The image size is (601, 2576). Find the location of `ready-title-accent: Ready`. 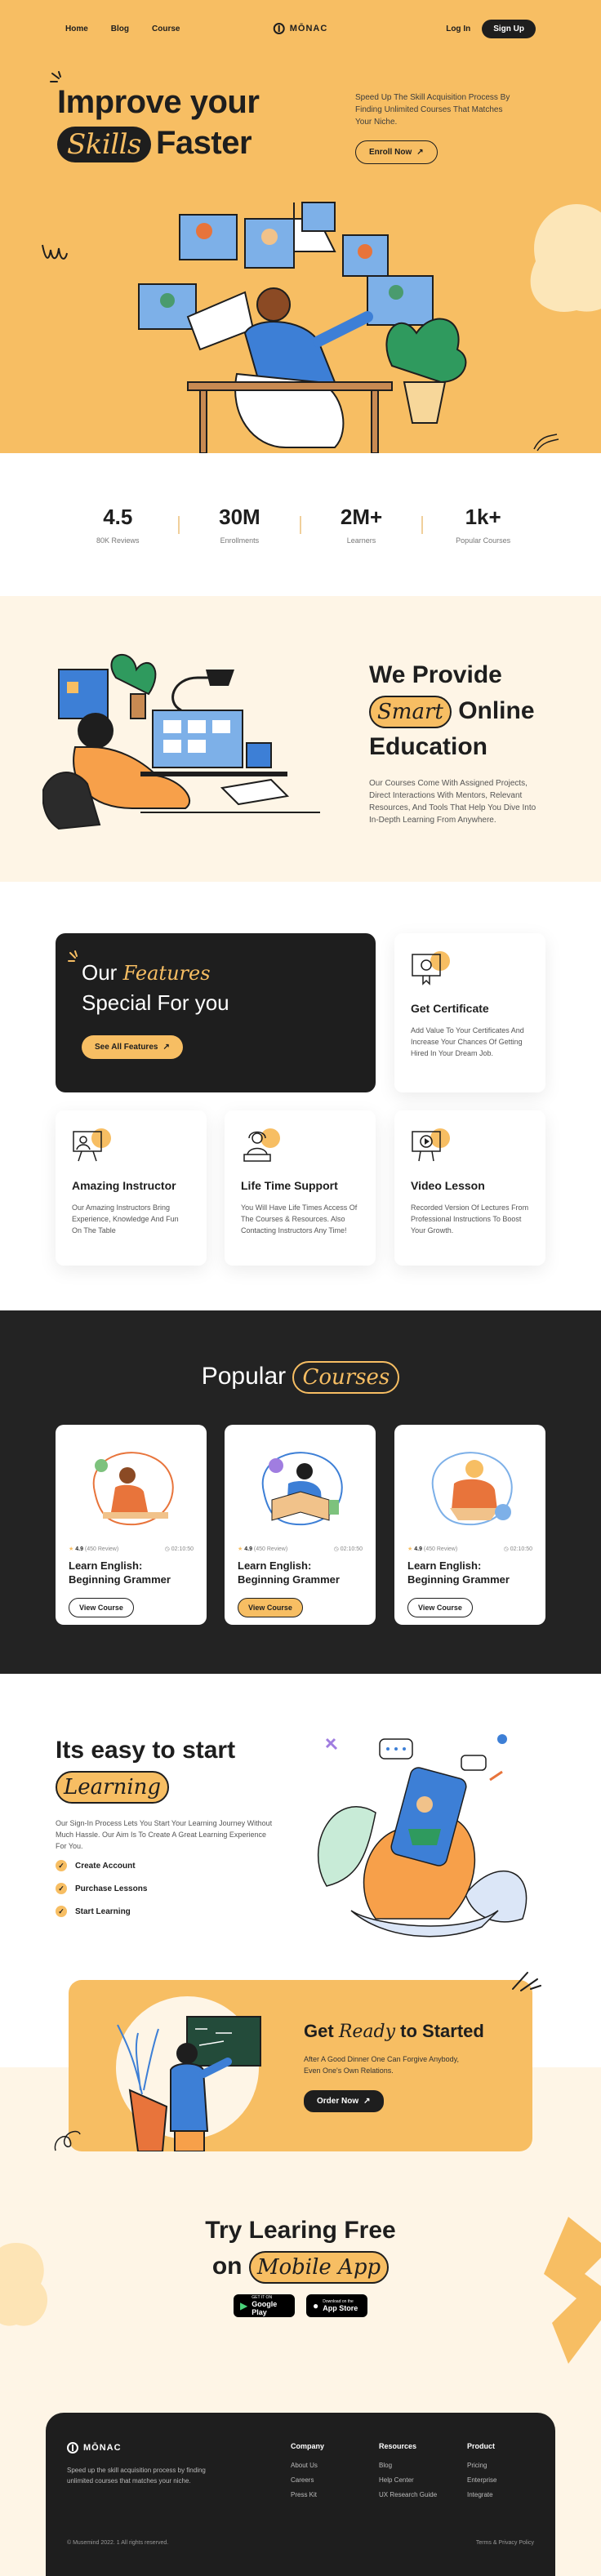

ready-title-accent: Ready is located at coordinates (367, 2032).